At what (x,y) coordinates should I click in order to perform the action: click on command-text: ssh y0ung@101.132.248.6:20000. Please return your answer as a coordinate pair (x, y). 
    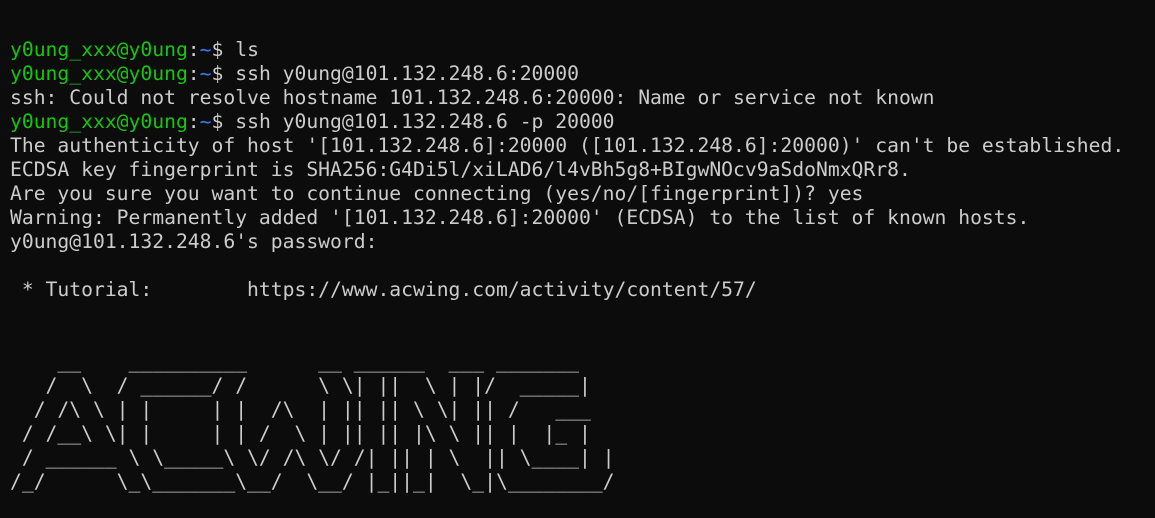
    Looking at the image, I should click on (407, 73).